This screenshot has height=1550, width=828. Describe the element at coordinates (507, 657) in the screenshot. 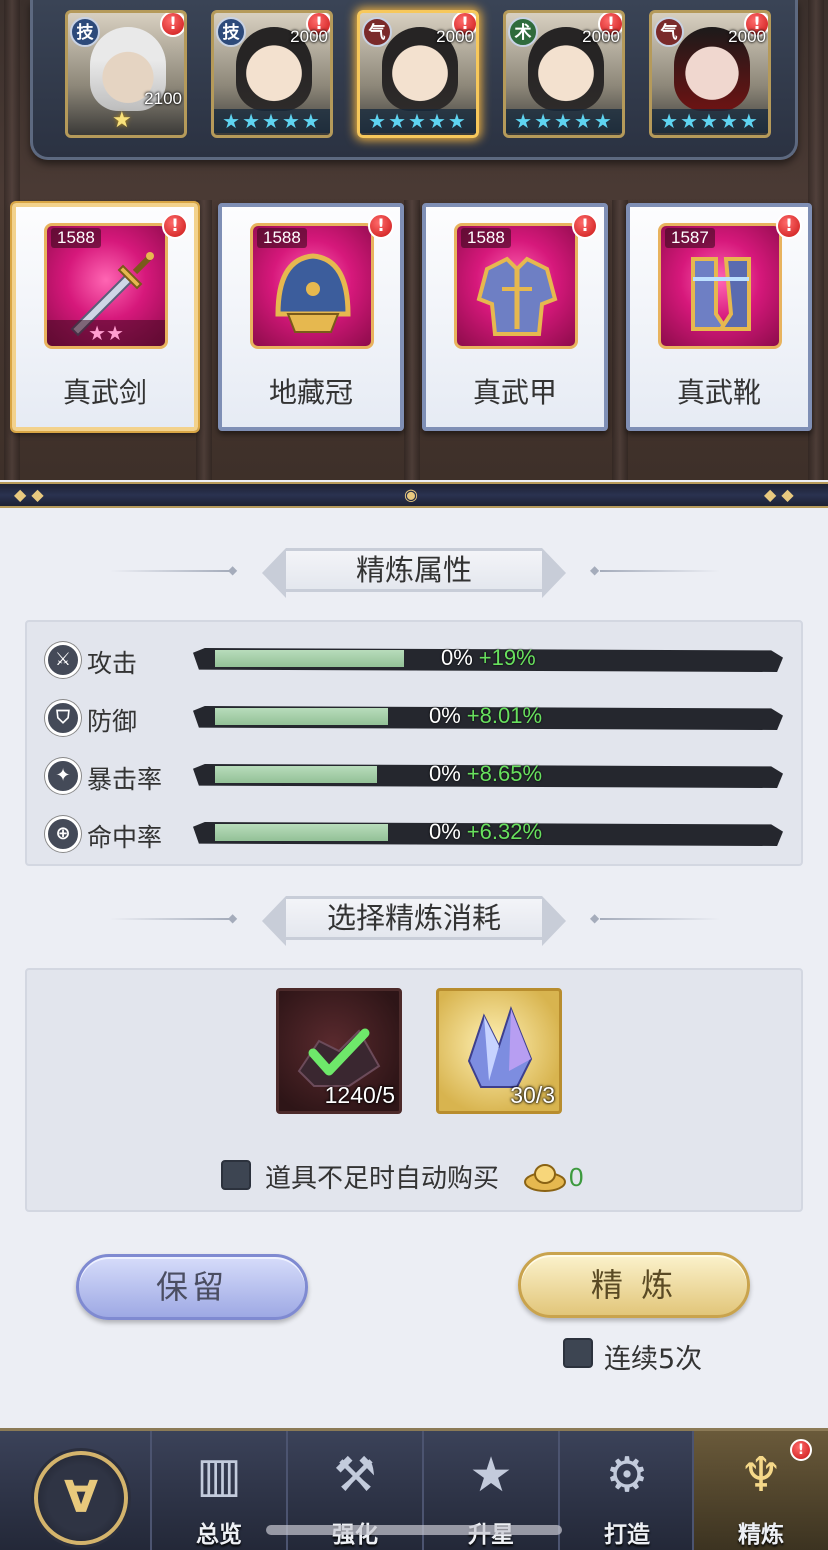

I see `attribute-gain: +19%` at that location.